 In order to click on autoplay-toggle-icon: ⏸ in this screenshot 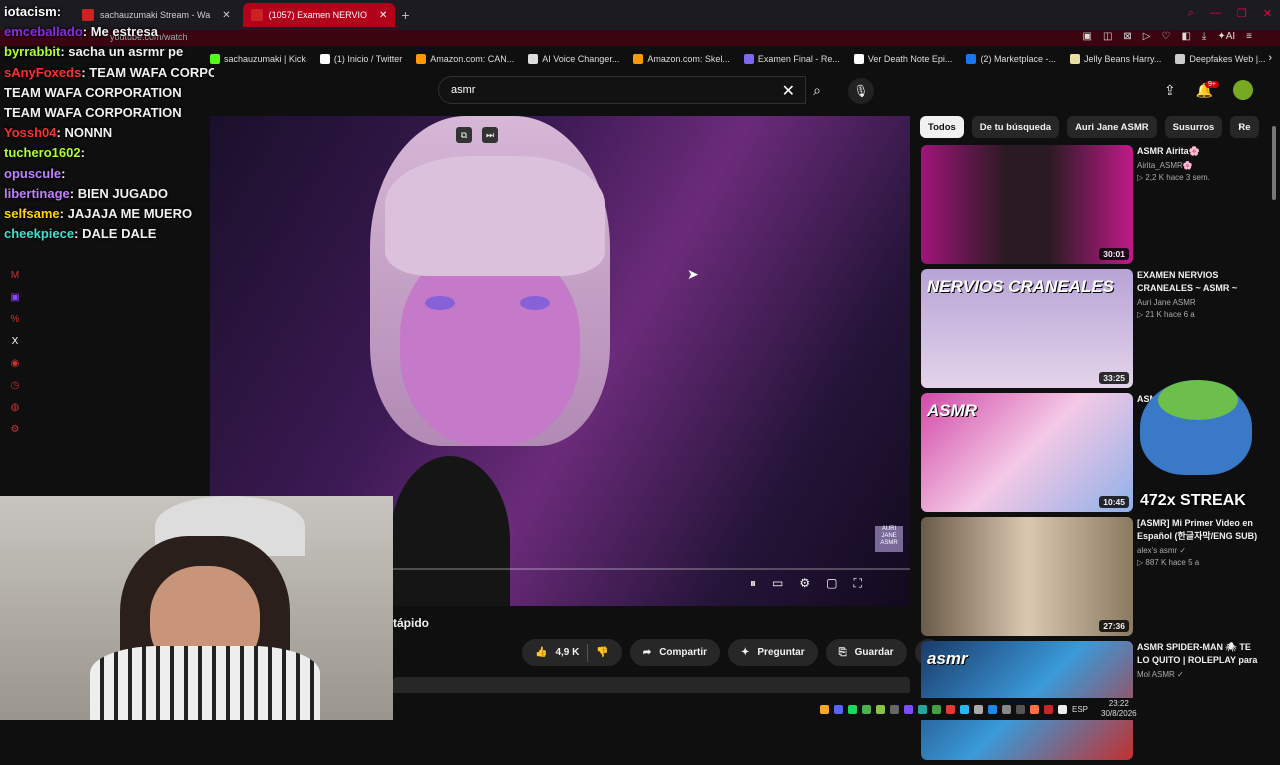, I will do `click(753, 583)`.